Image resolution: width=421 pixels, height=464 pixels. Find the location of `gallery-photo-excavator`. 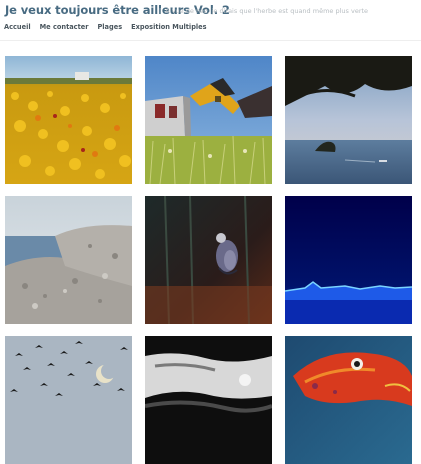

gallery-photo-excavator is located at coordinates (208, 120).